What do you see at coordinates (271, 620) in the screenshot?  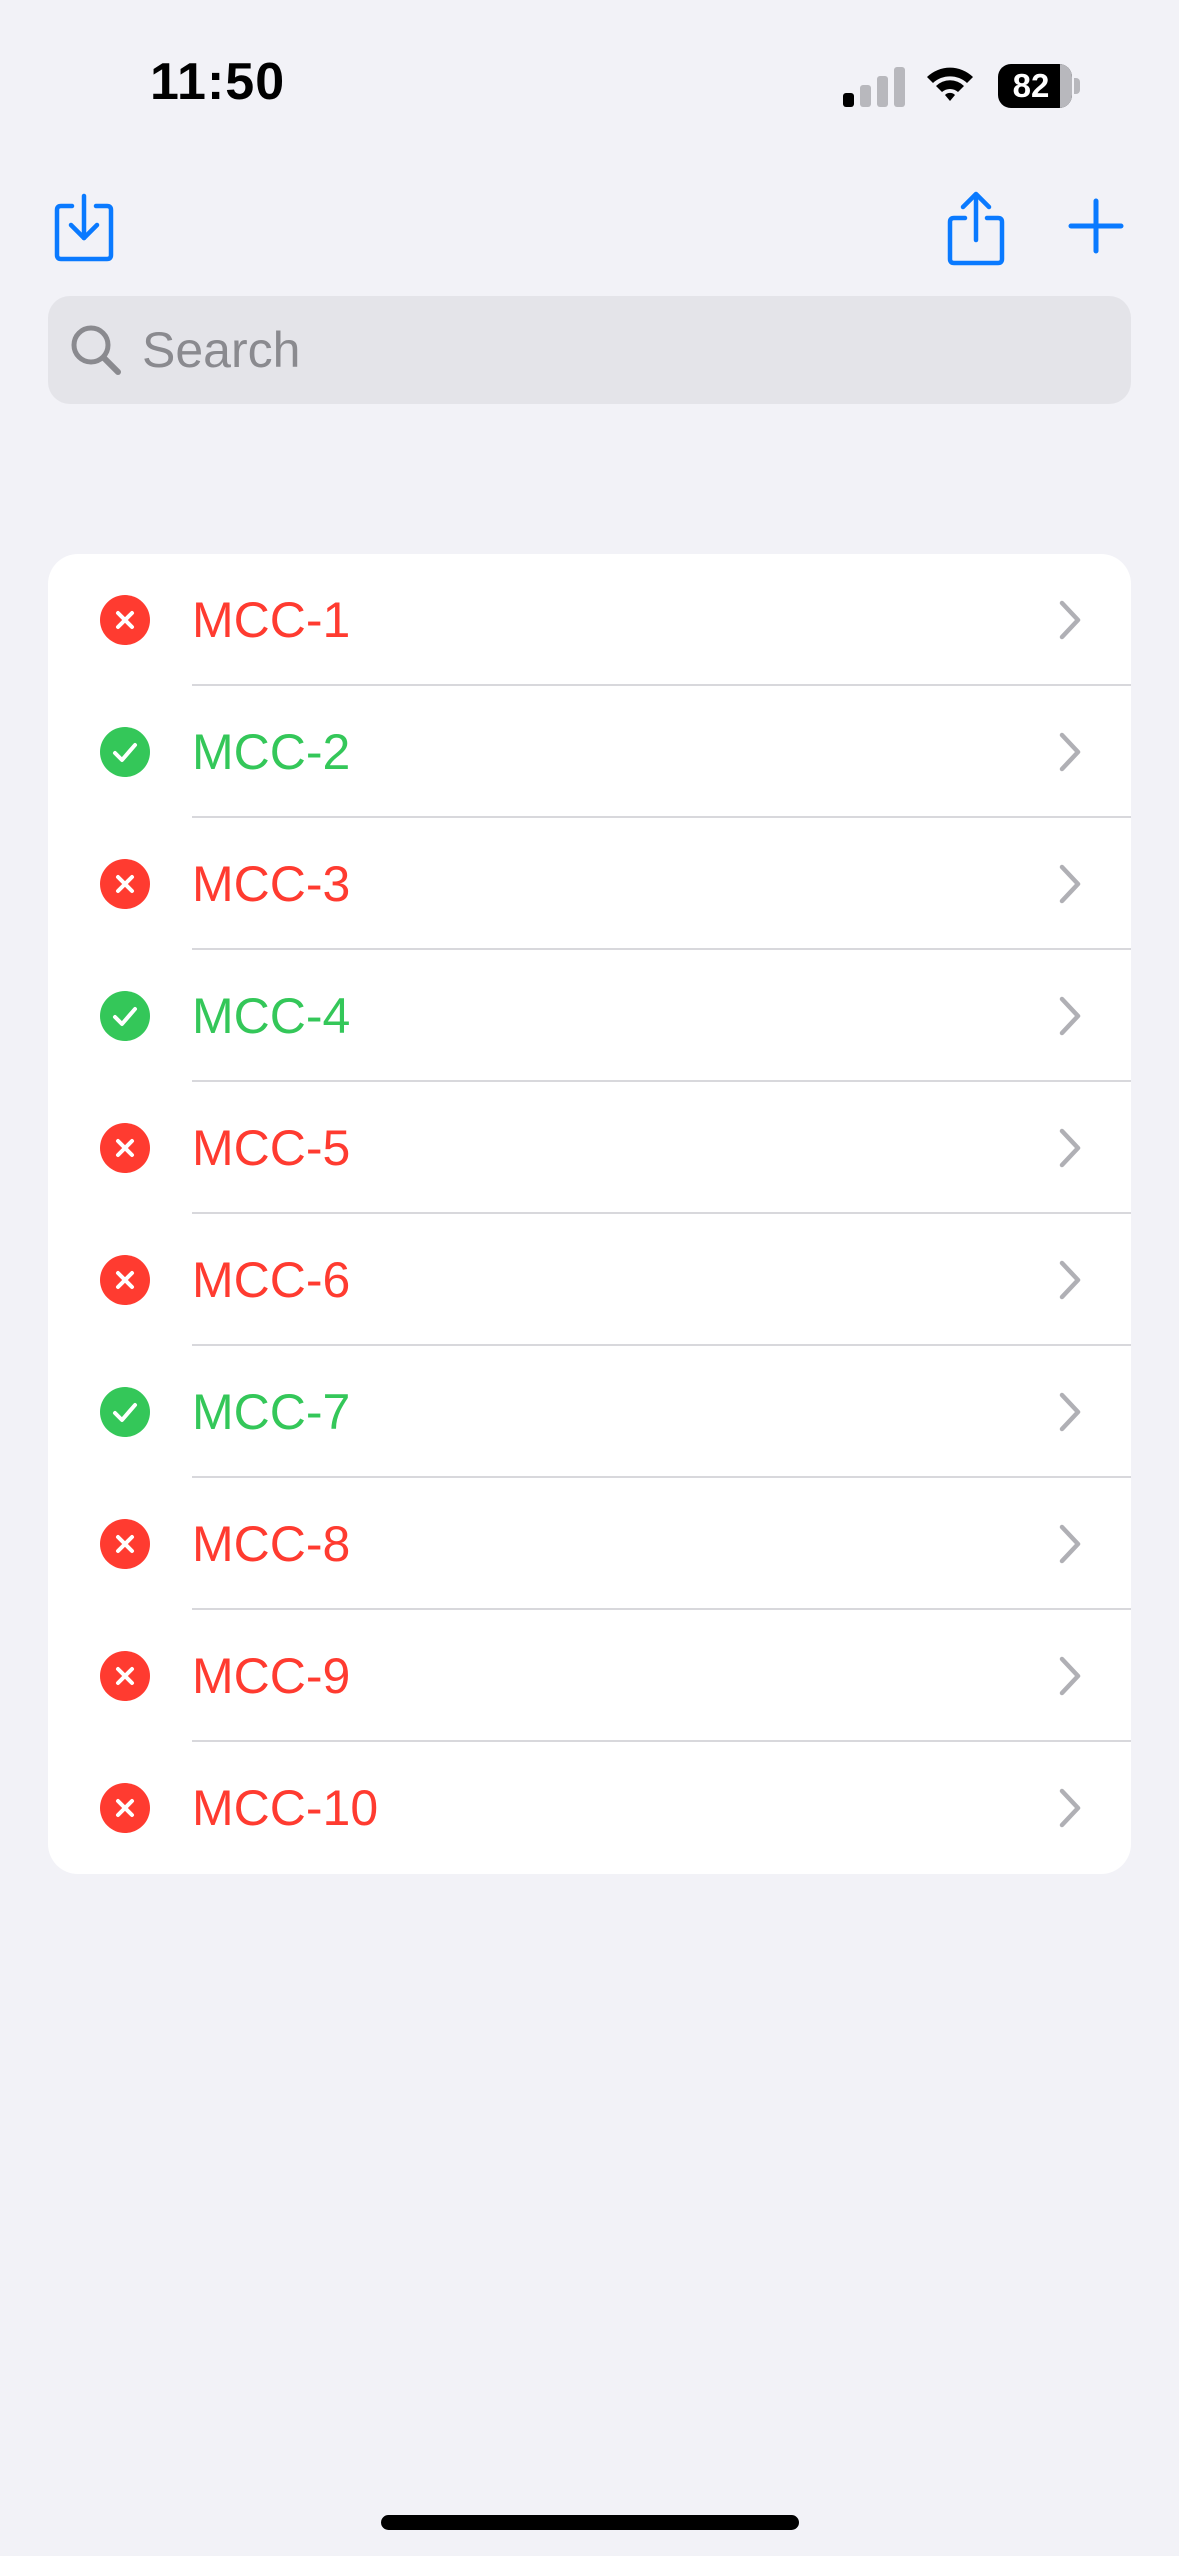 I see `list-item-label: MCC-1` at bounding box center [271, 620].